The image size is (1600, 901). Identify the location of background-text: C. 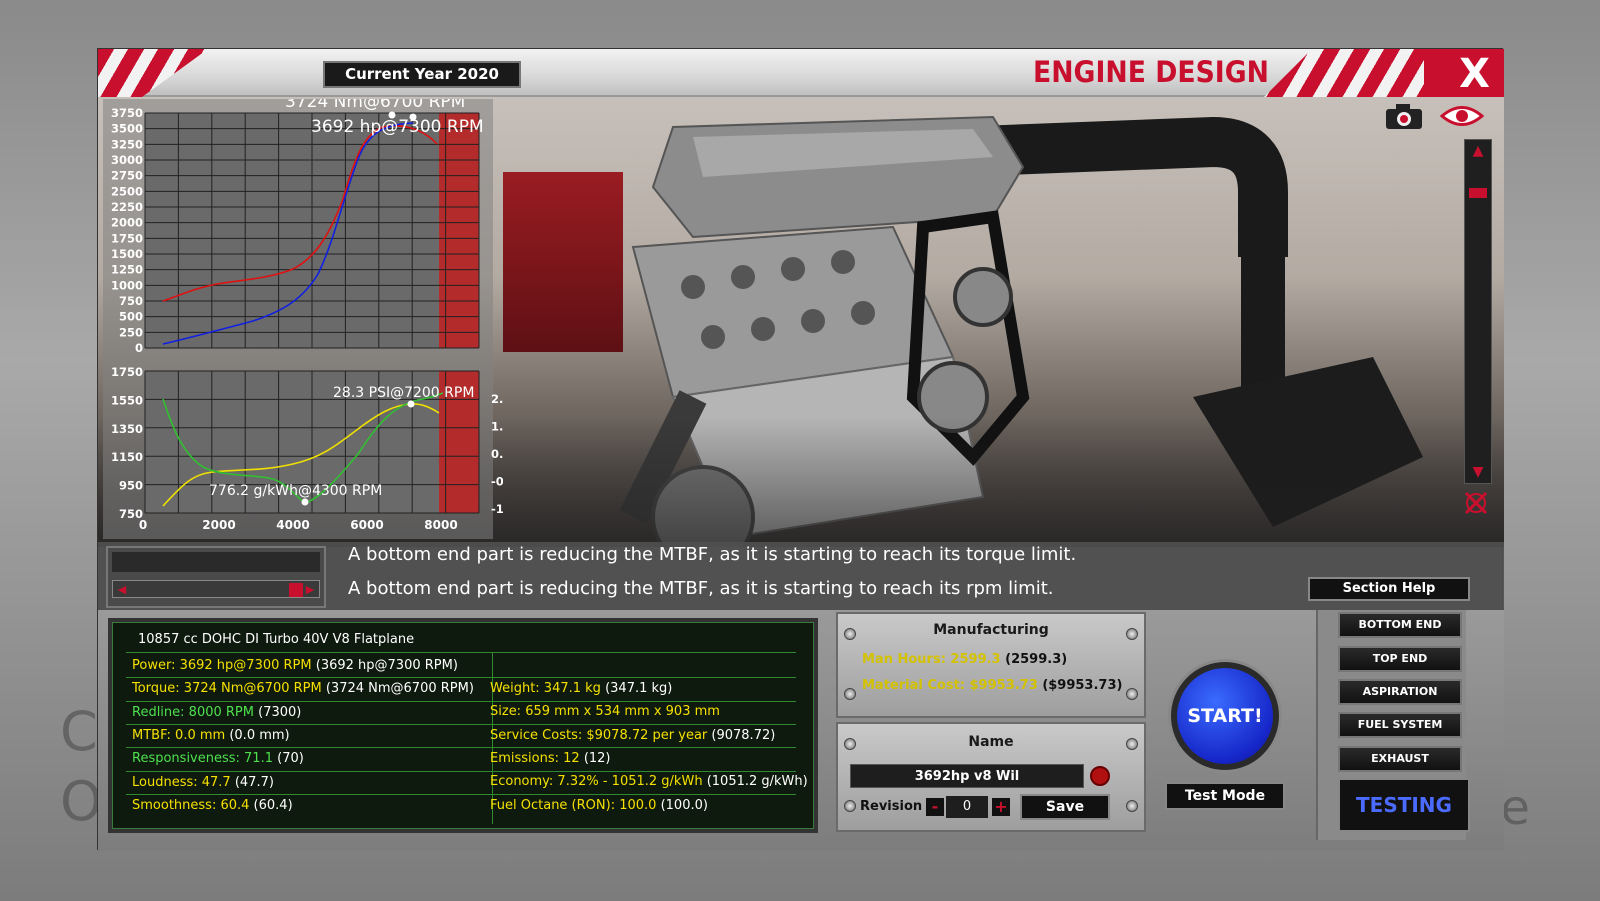
(79, 731).